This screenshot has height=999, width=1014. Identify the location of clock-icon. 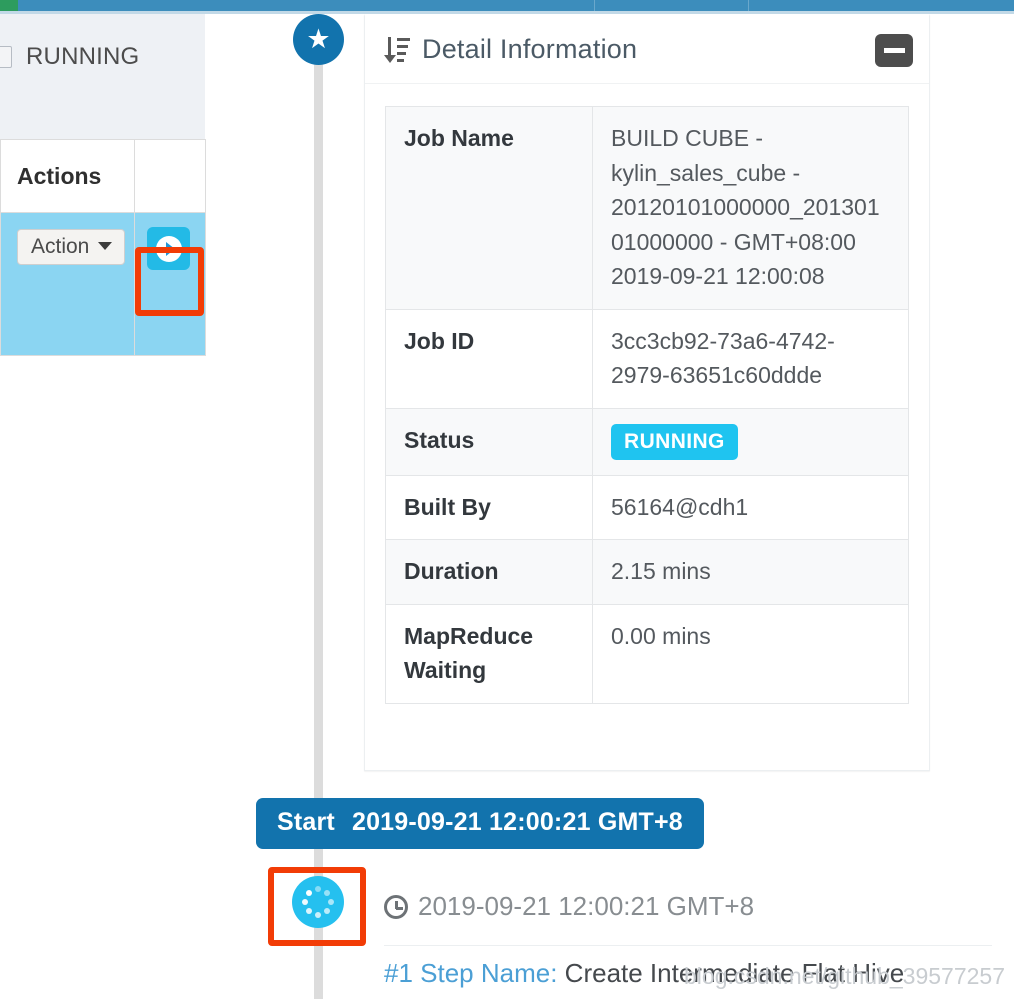
(396, 906).